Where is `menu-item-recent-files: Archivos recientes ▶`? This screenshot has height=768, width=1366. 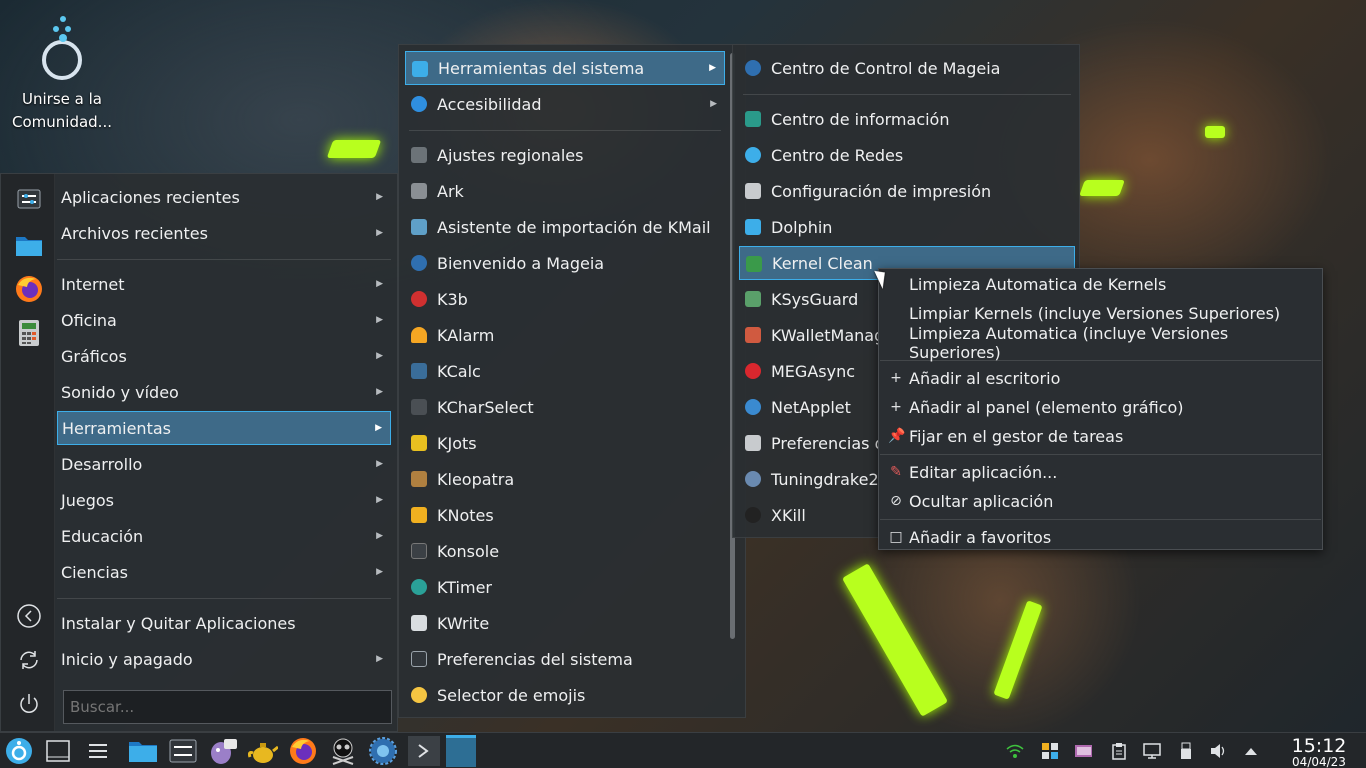 menu-item-recent-files: Archivos recientes ▶ is located at coordinates (224, 233).